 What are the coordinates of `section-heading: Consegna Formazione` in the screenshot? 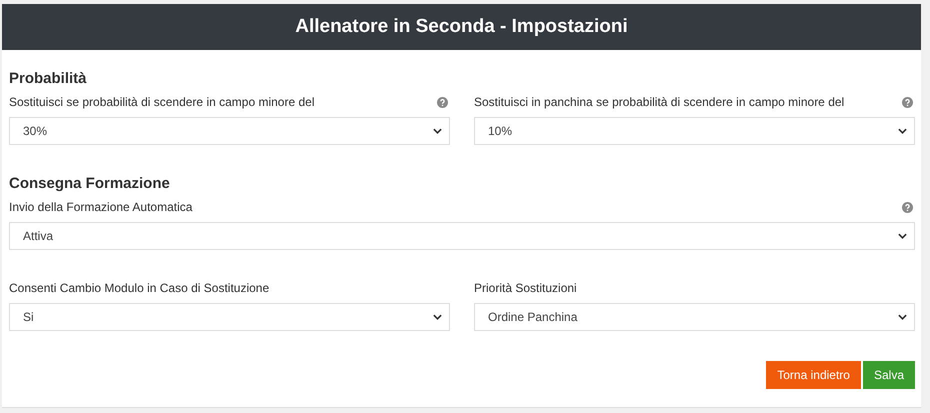 It's located at (90, 183).